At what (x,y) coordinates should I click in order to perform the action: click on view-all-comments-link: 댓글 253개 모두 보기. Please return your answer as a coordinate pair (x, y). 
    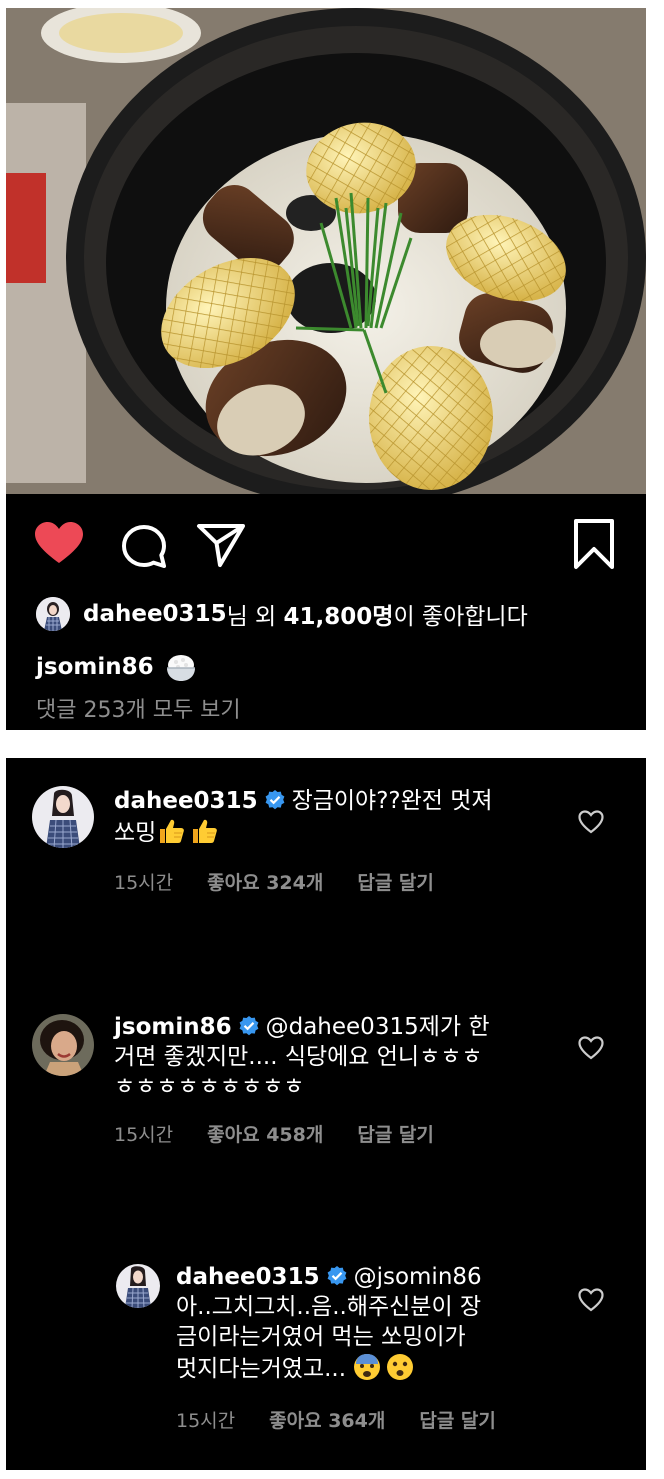
    Looking at the image, I should click on (138, 708).